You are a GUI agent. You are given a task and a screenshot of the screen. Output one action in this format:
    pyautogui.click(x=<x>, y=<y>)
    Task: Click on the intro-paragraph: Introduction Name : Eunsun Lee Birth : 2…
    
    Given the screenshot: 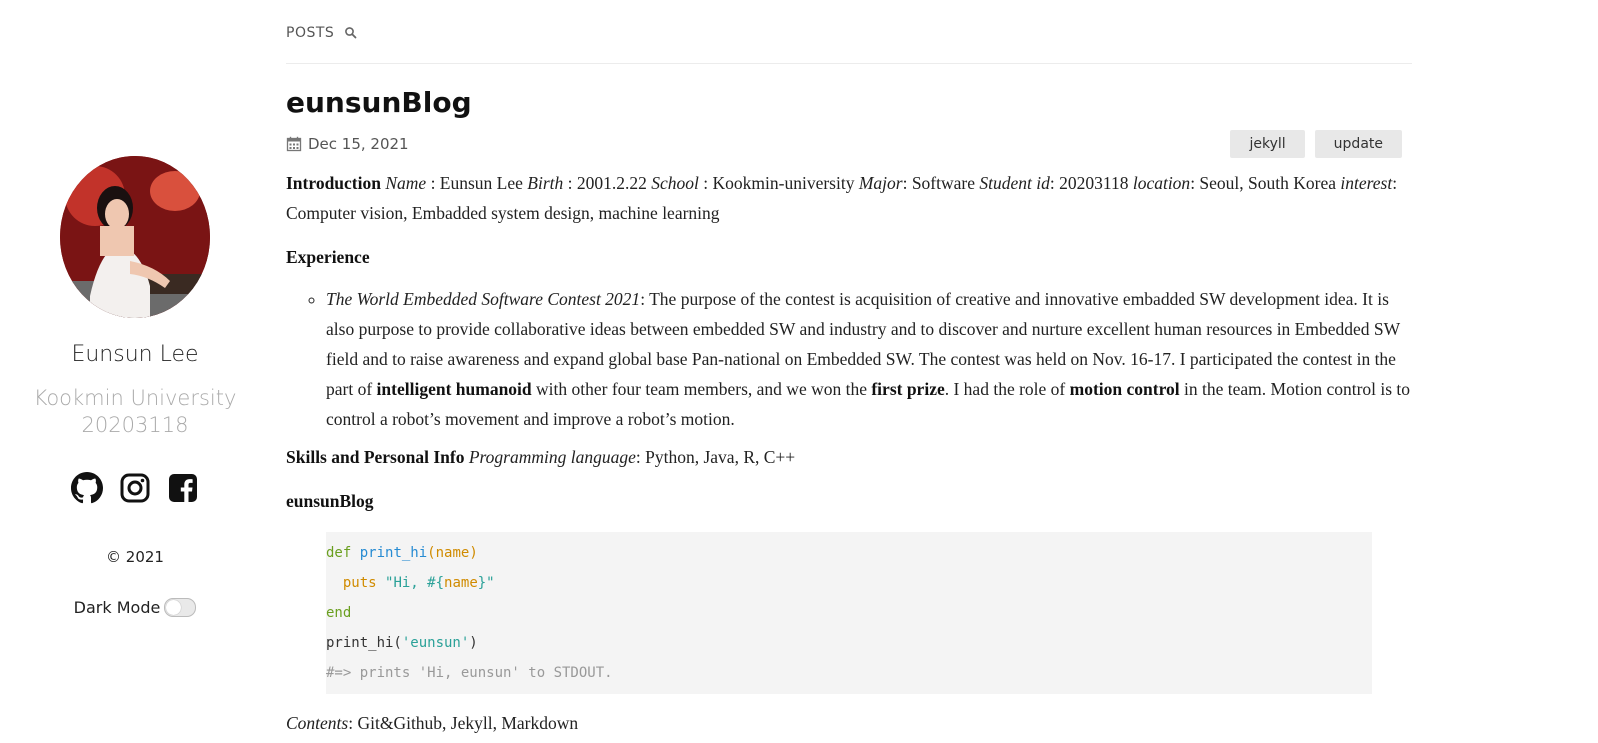 What is the action you would take?
    pyautogui.click(x=849, y=198)
    